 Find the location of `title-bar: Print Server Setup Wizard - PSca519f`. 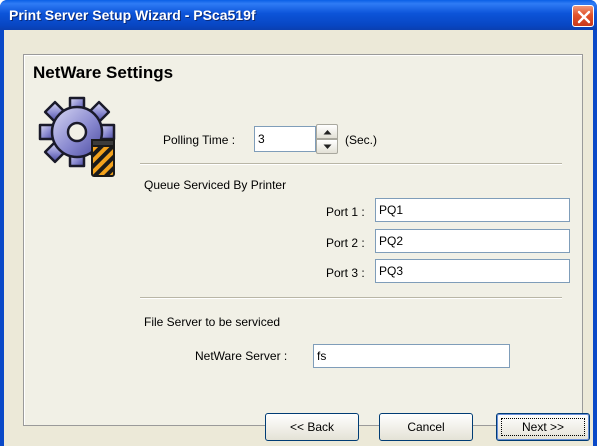

title-bar: Print Server Setup Wizard - PSca519f is located at coordinates (298, 15).